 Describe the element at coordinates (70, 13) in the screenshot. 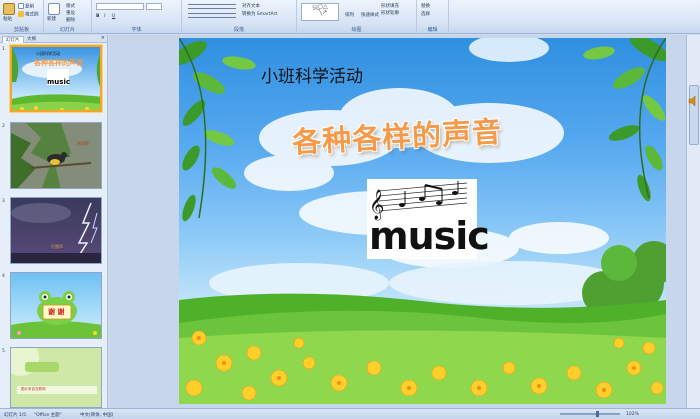

I see `reset-button: 重设` at that location.